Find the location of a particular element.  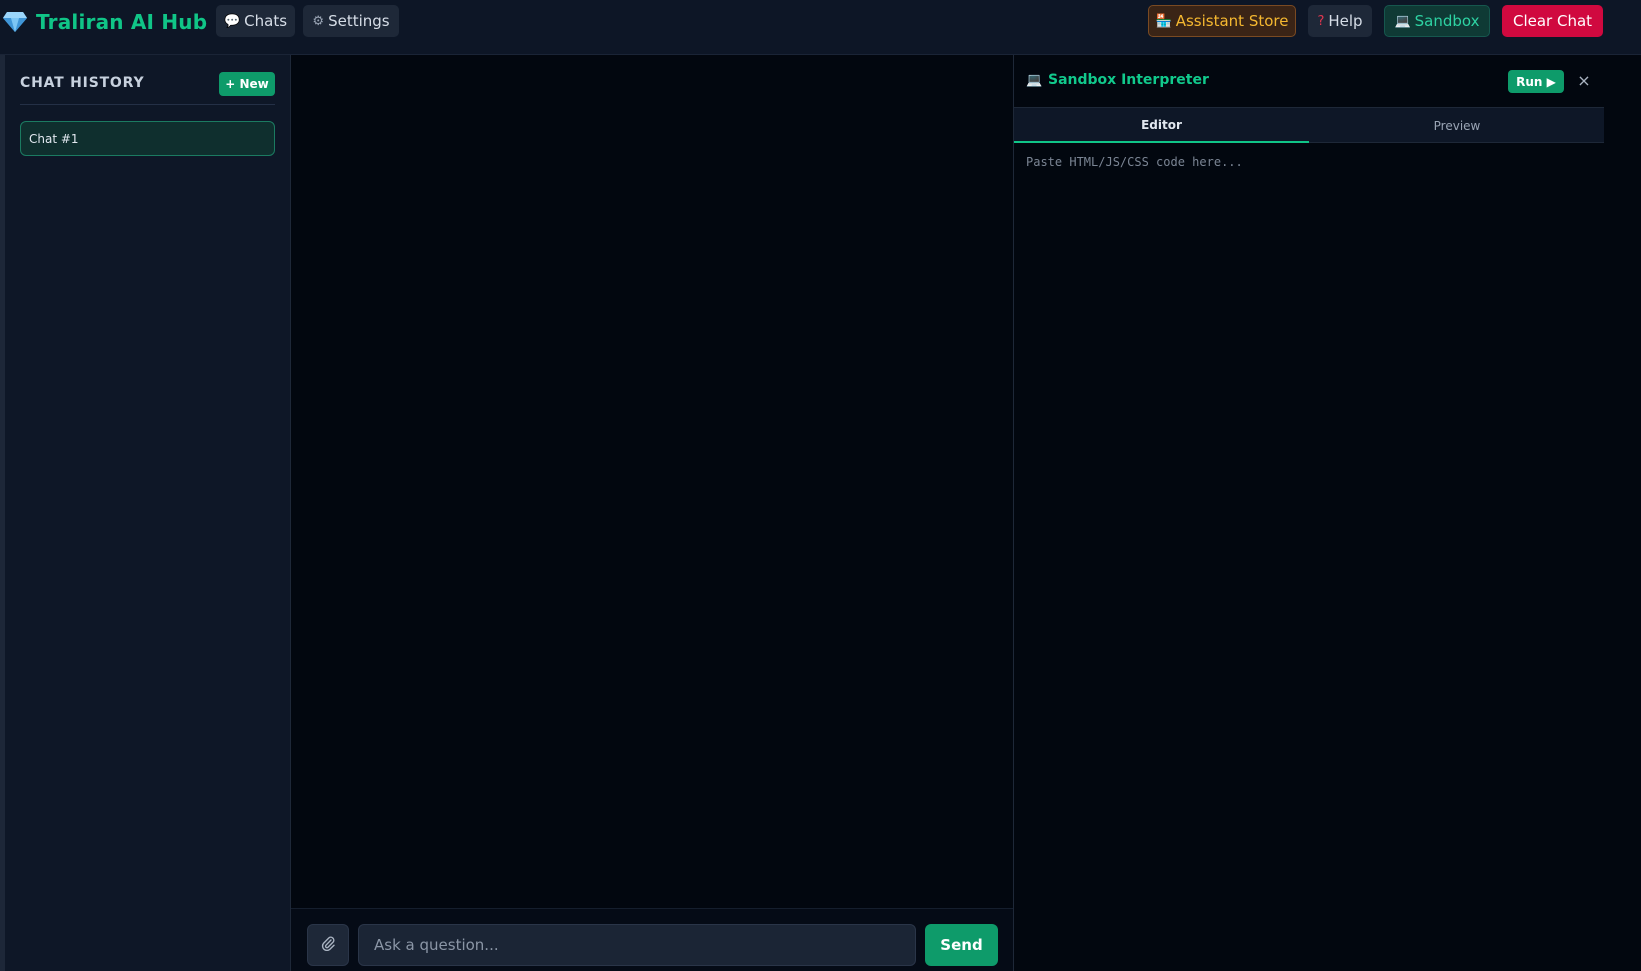

clear-chat-button: Clear Chat is located at coordinates (1552, 21).